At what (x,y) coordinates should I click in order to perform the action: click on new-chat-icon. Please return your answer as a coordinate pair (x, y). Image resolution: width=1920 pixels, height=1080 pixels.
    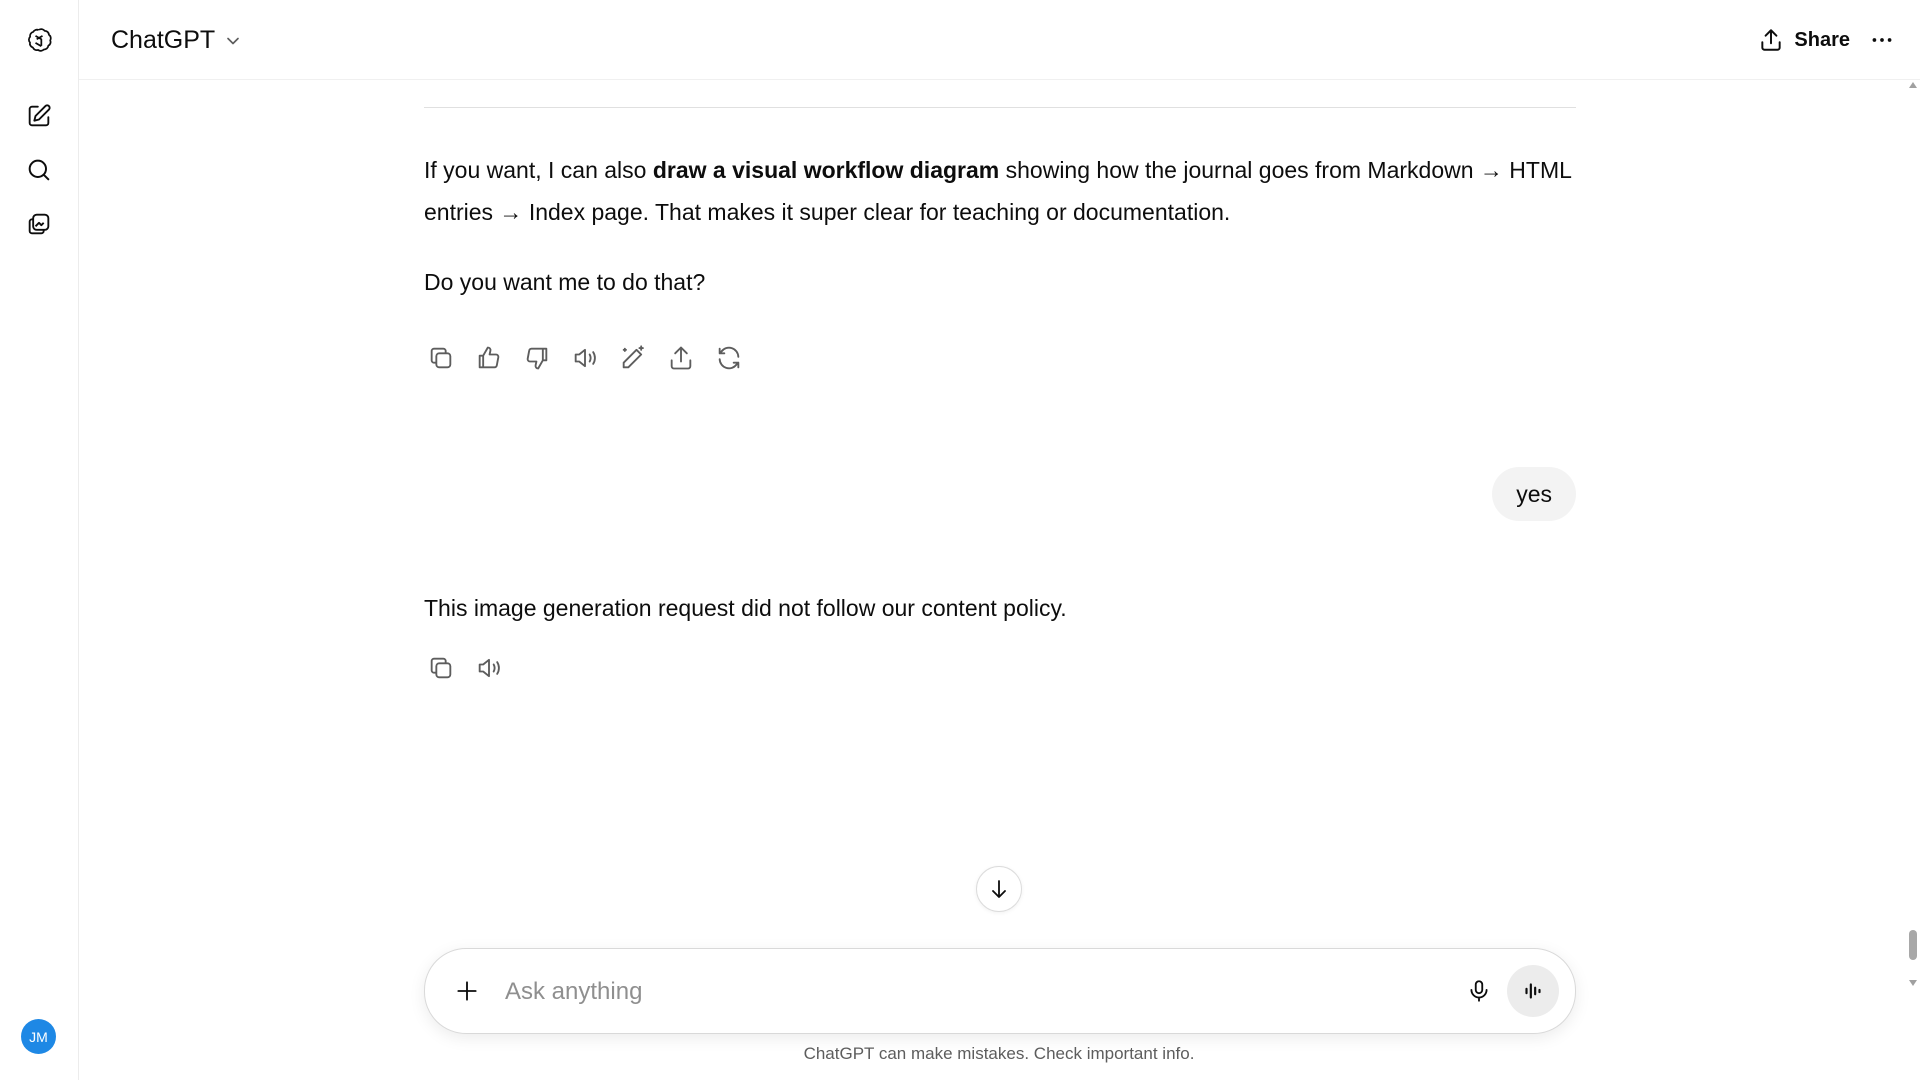
    Looking at the image, I should click on (39, 115).